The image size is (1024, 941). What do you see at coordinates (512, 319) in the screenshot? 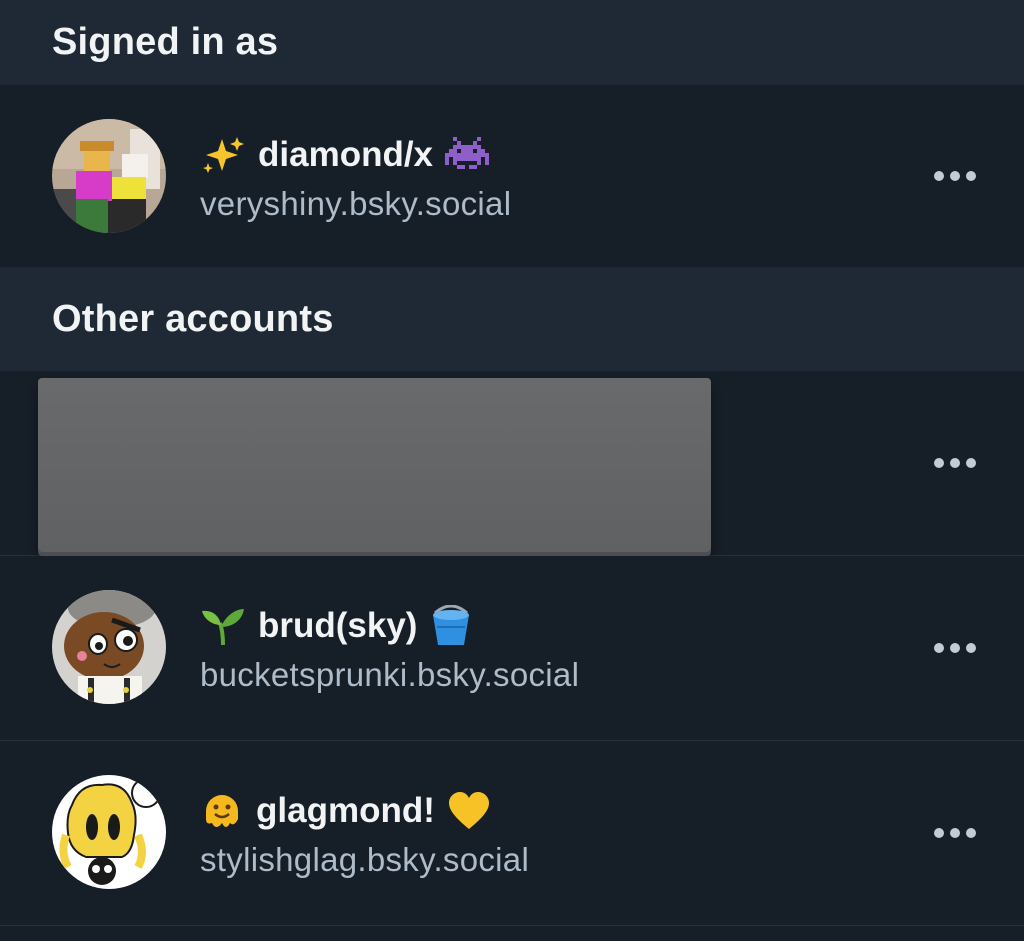
I see `section-header-other-accounts: Other accounts` at bounding box center [512, 319].